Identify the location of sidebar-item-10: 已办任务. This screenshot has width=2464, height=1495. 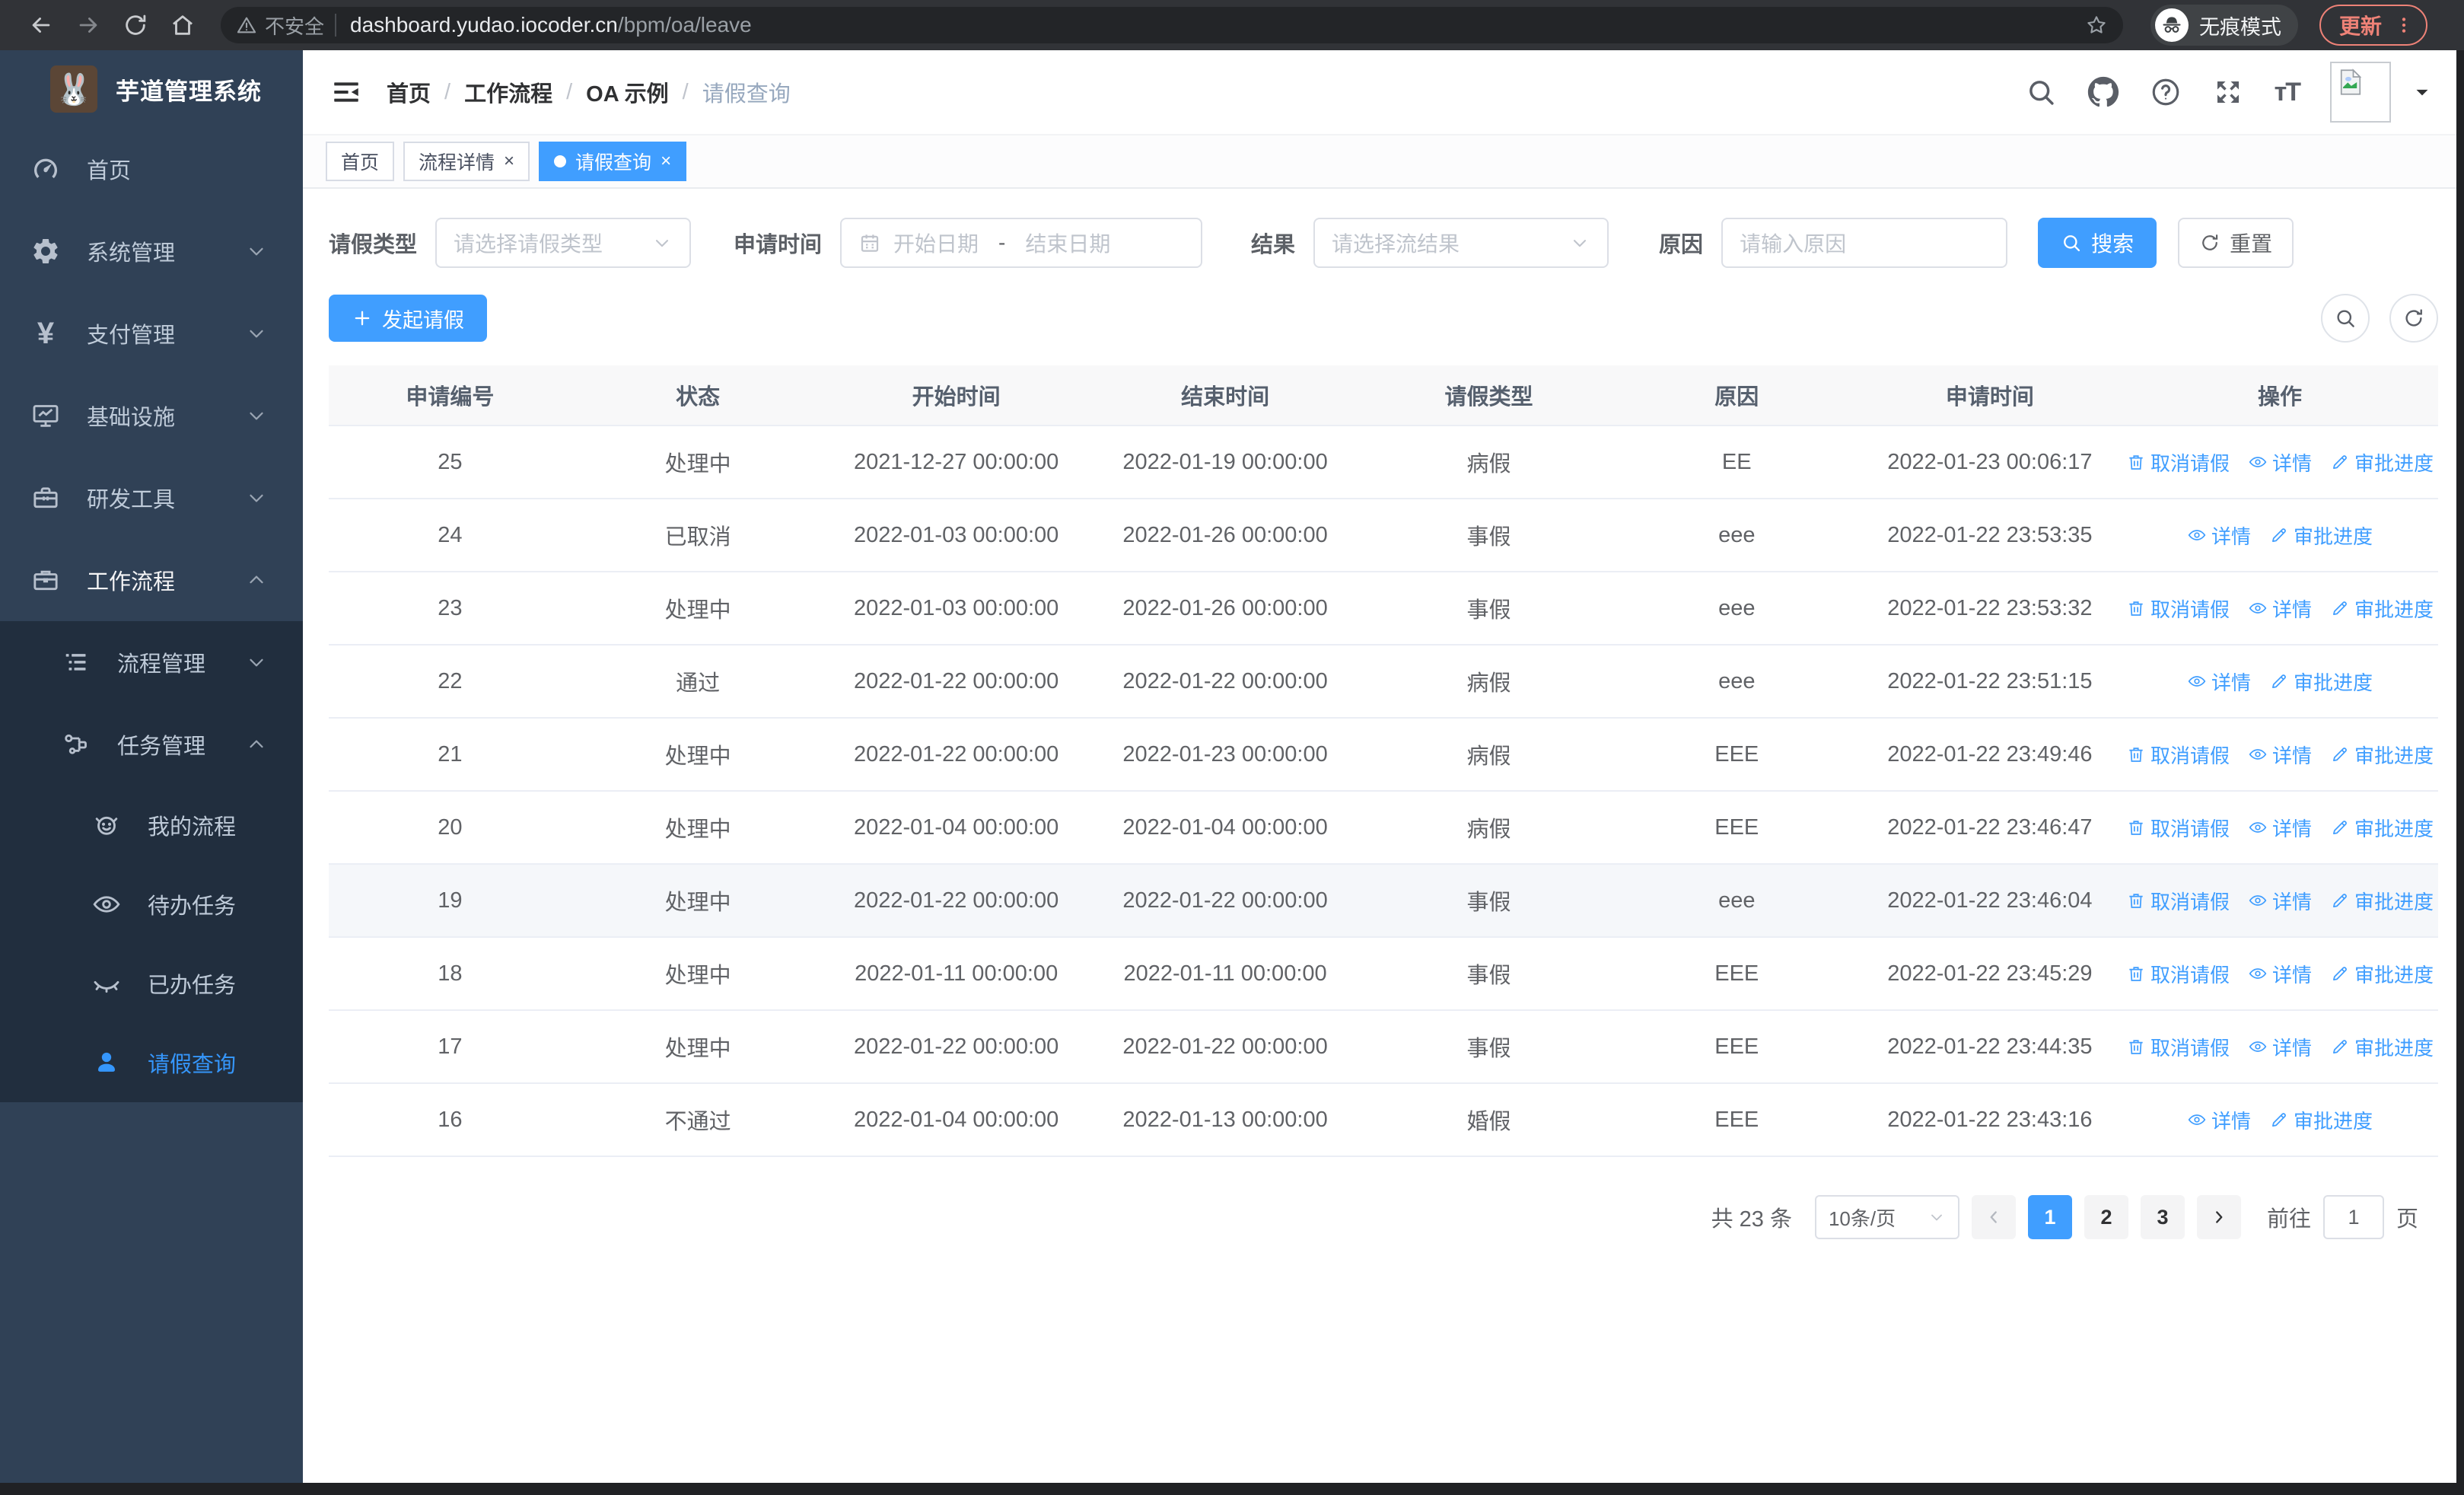
(151, 984).